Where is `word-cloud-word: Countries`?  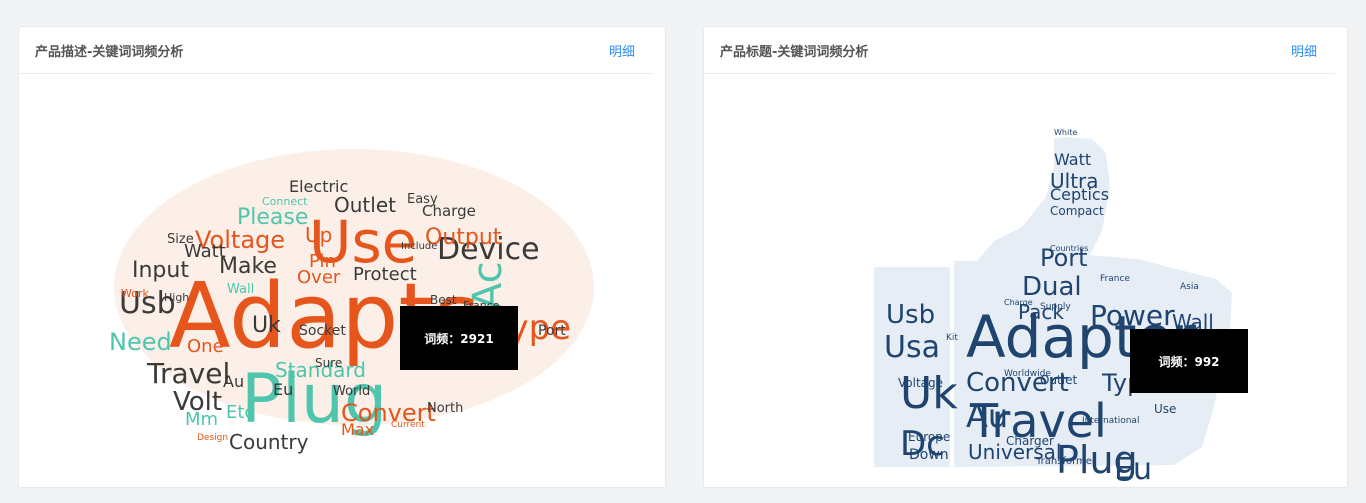 word-cloud-word: Countries is located at coordinates (1069, 248).